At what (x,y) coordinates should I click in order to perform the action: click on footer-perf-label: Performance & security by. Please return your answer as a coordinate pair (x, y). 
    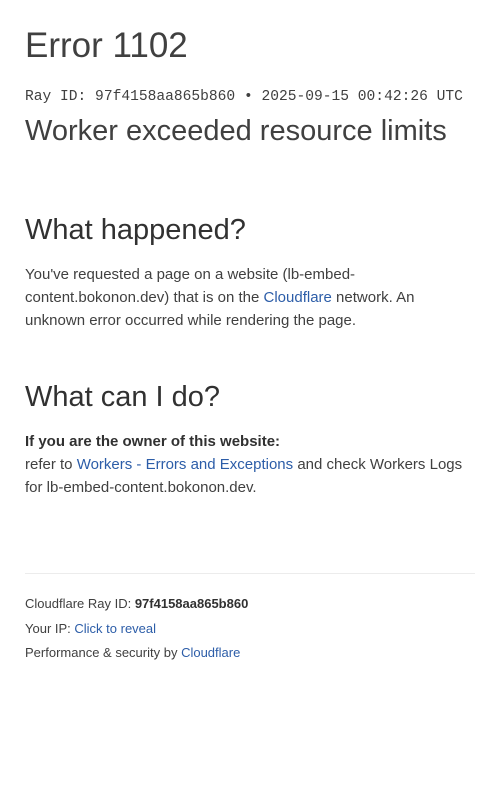
    Looking at the image, I should click on (103, 652).